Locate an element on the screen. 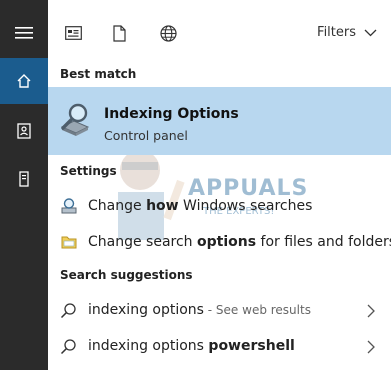 The image size is (391, 370). indexing-options-icon is located at coordinates (75, 121).